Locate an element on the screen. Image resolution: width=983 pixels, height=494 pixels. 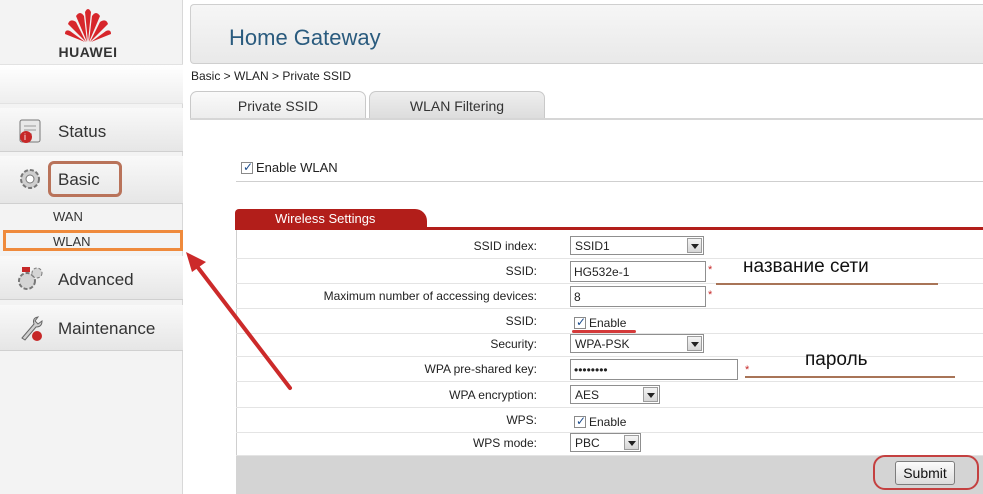
enable-wlan-label: Enable WLAN is located at coordinates (297, 168).